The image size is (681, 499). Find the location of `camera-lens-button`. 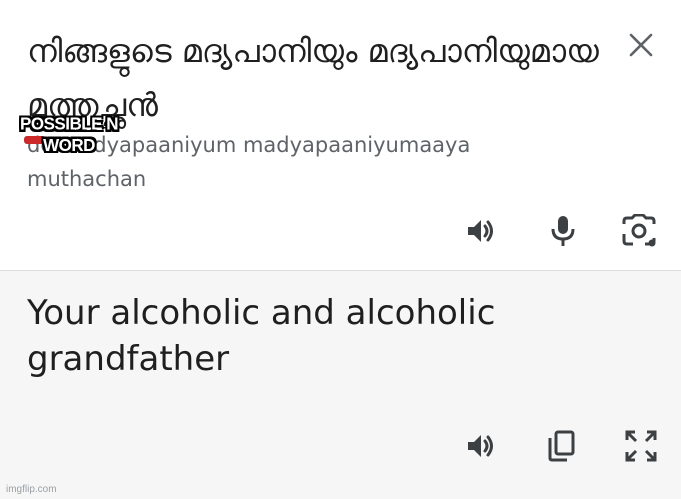

camera-lens-button is located at coordinates (639, 231).